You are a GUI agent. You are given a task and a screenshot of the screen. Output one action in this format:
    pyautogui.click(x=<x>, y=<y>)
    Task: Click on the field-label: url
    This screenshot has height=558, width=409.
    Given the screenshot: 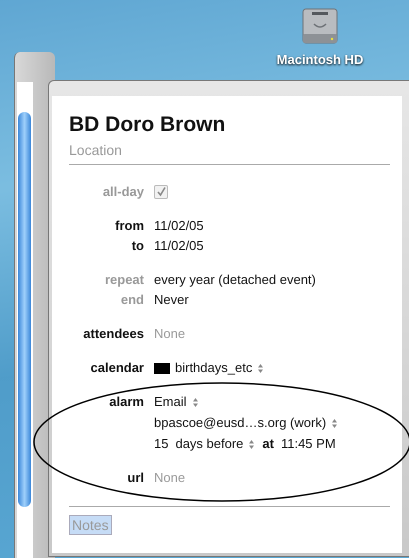 What is the action you would take?
    pyautogui.click(x=135, y=478)
    